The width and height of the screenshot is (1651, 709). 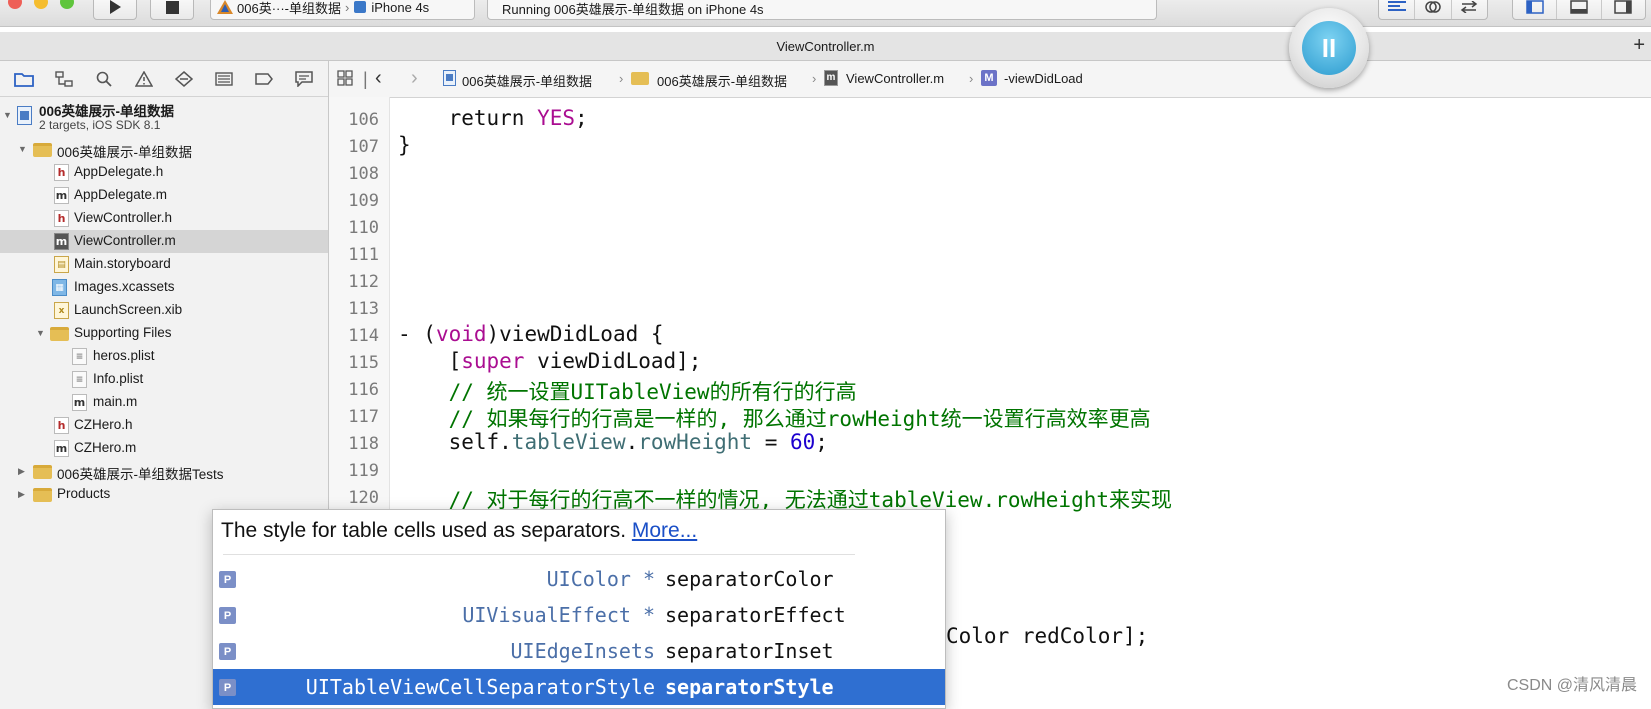 I want to click on toggle-debug-area-button, so click(x=1579, y=9).